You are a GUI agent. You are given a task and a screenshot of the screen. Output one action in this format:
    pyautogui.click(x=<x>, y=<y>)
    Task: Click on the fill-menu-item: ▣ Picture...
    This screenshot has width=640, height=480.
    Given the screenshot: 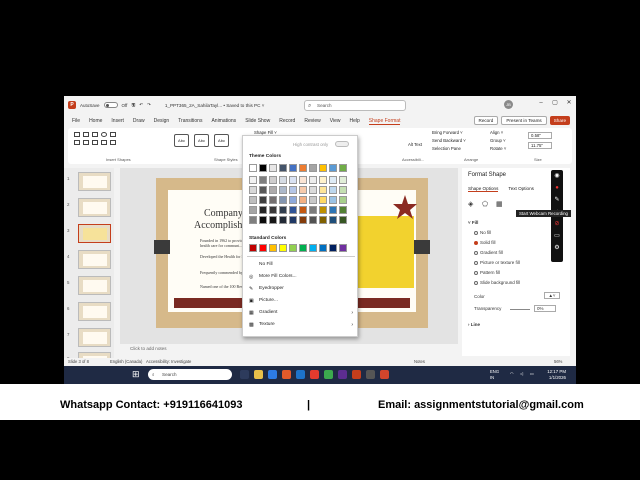 What is the action you would take?
    pyautogui.click(x=301, y=301)
    